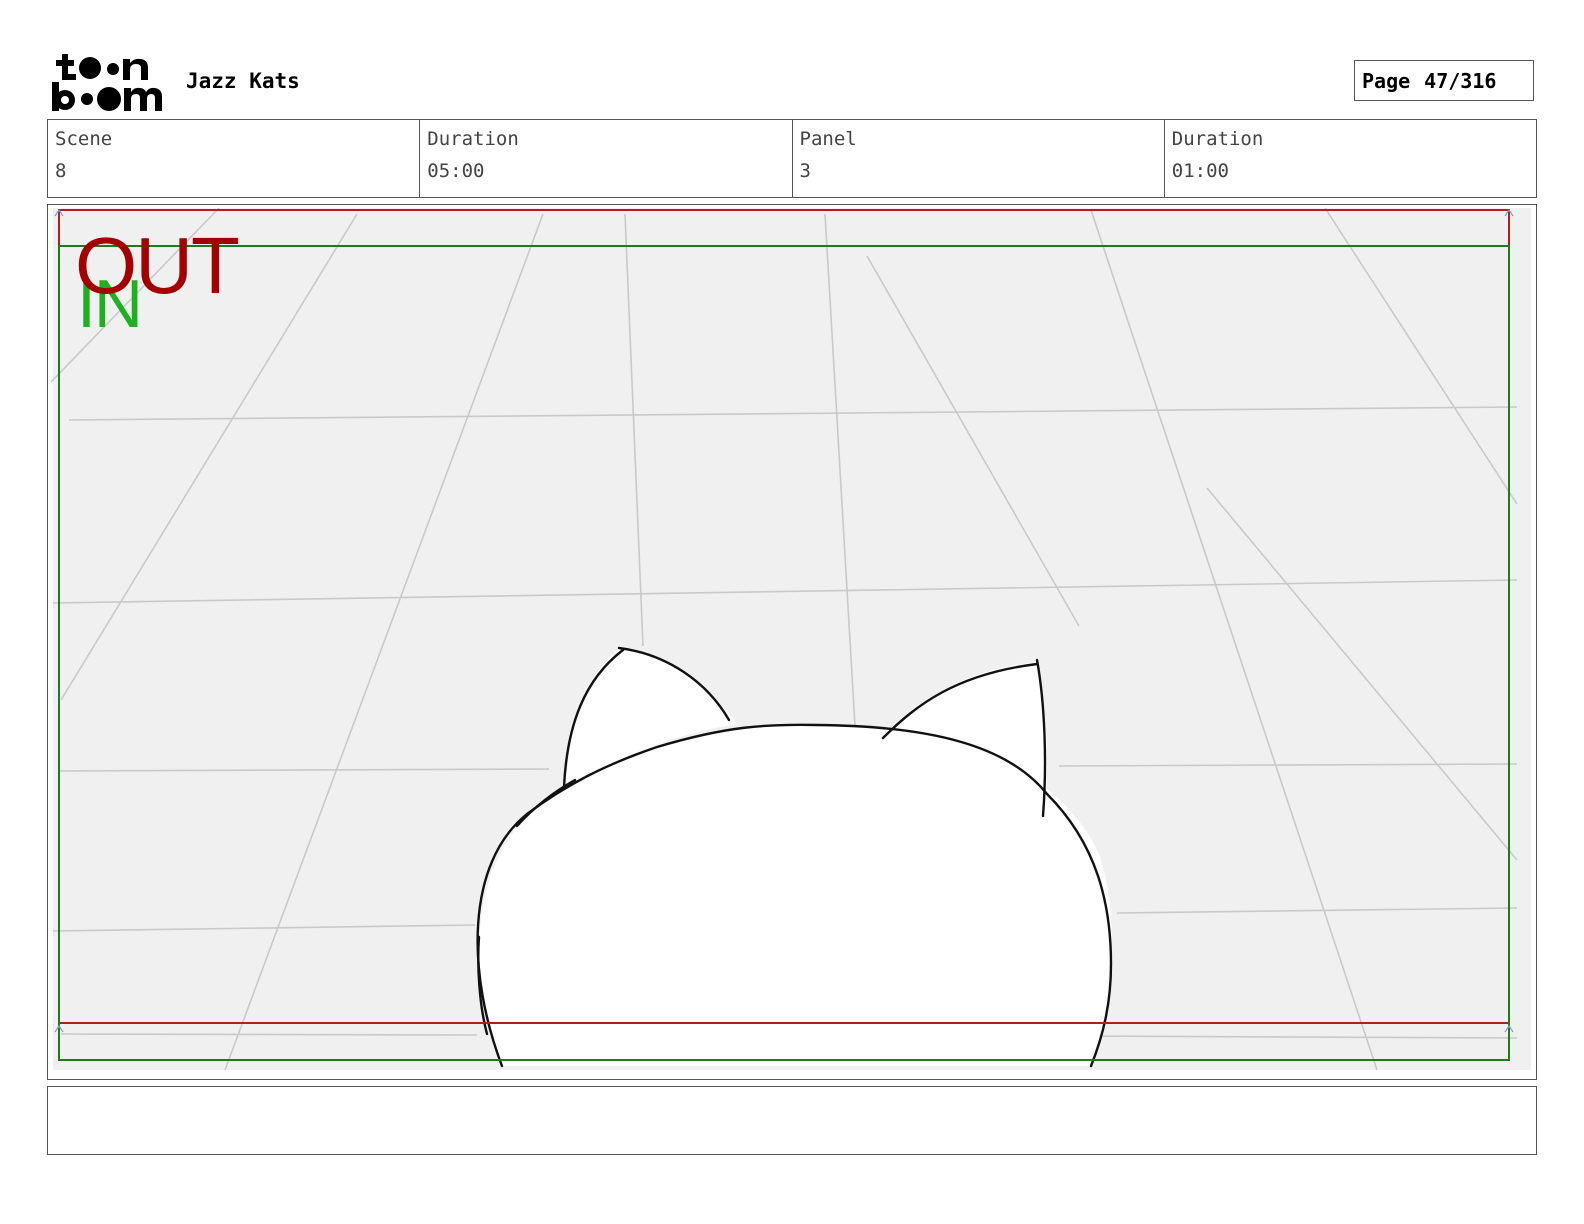  I want to click on page-value: 47/316, so click(1460, 80).